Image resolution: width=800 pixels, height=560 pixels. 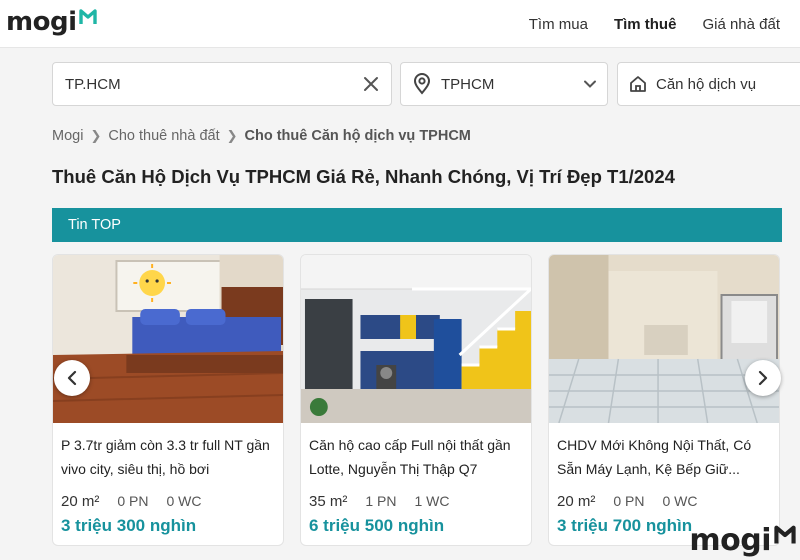 What do you see at coordinates (67, 136) in the screenshot?
I see `breadcrumb-home: Mogi` at bounding box center [67, 136].